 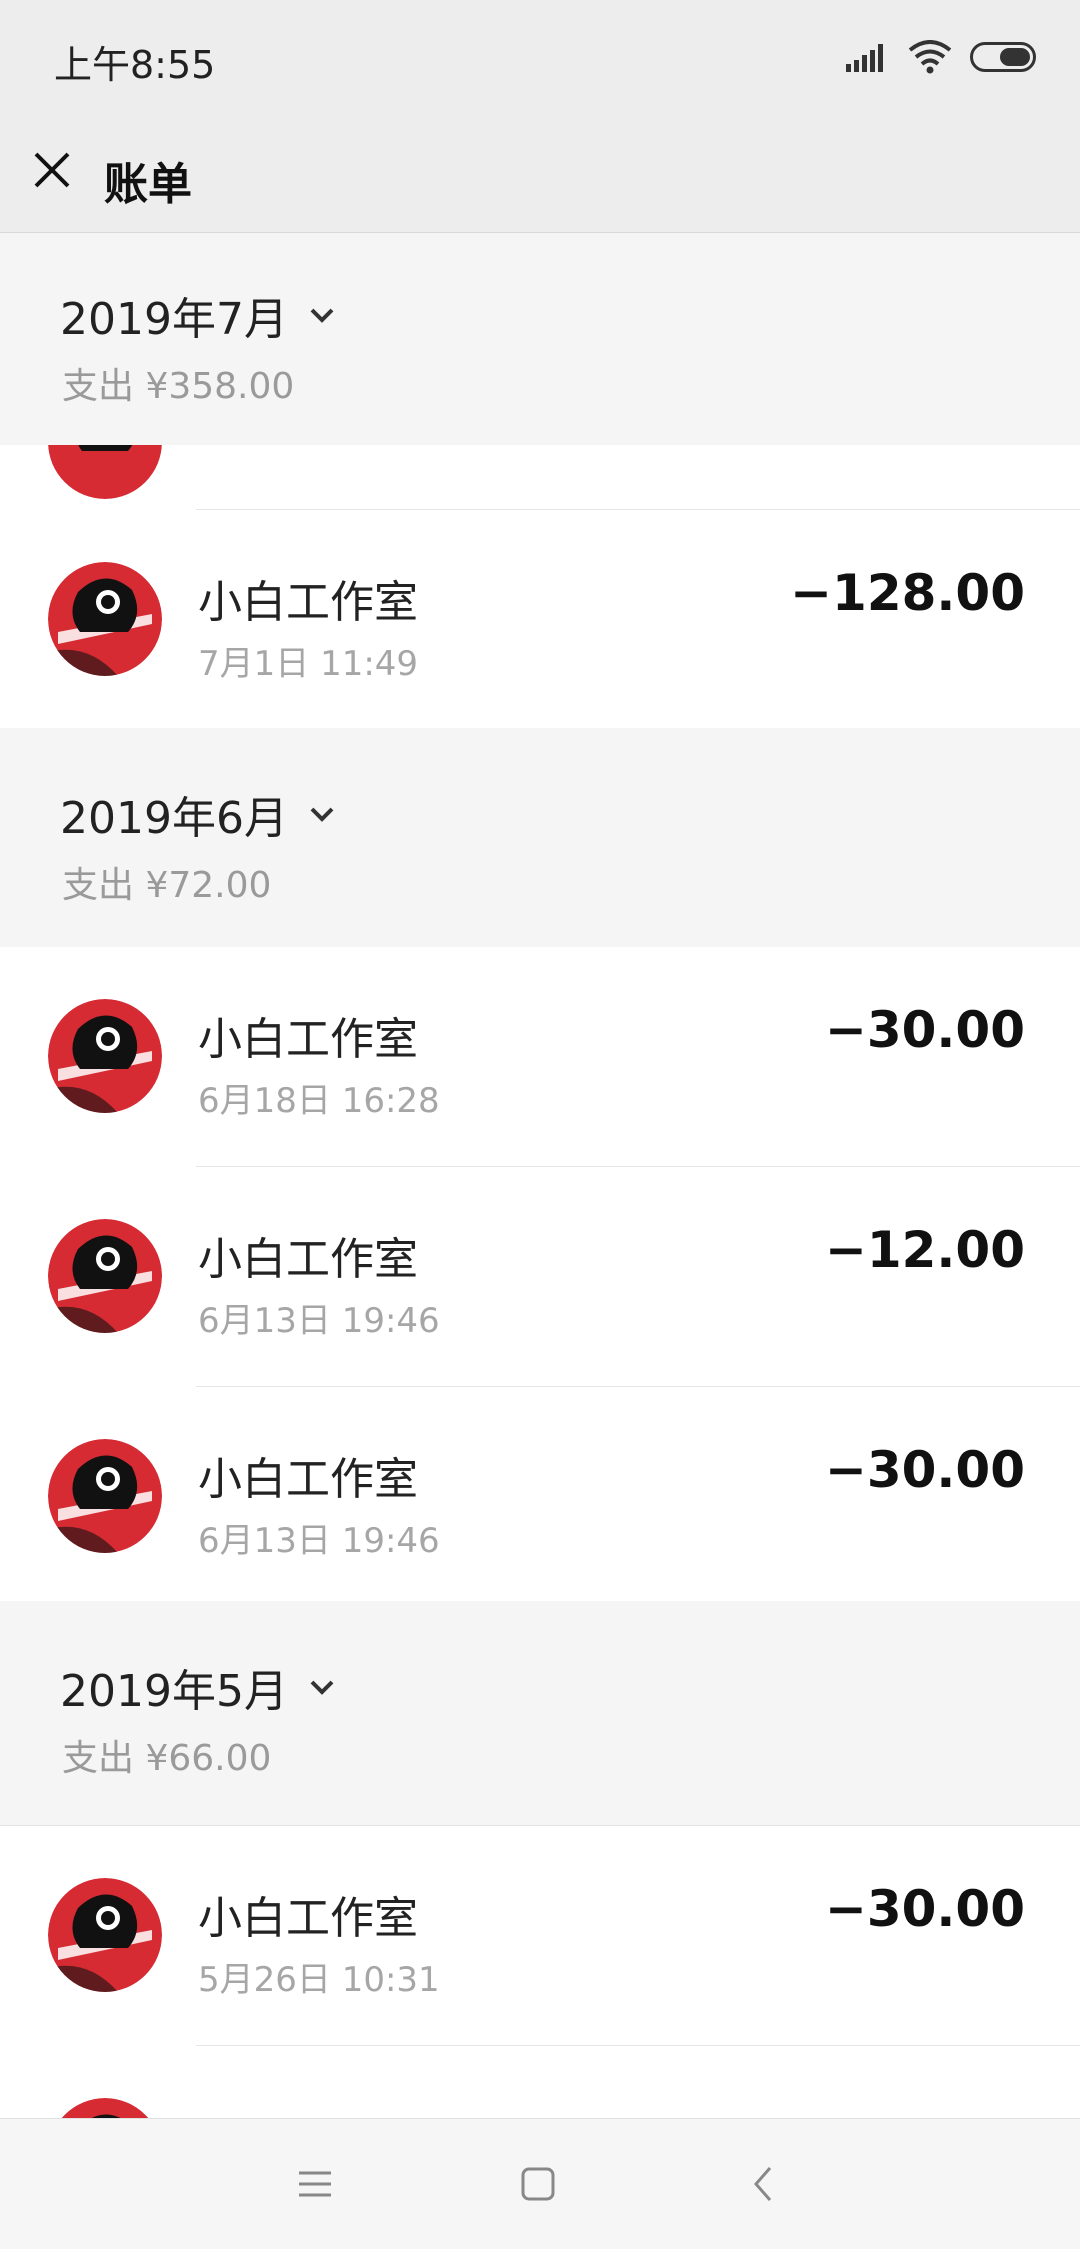 I want to click on back-icon, so click(x=763, y=2184).